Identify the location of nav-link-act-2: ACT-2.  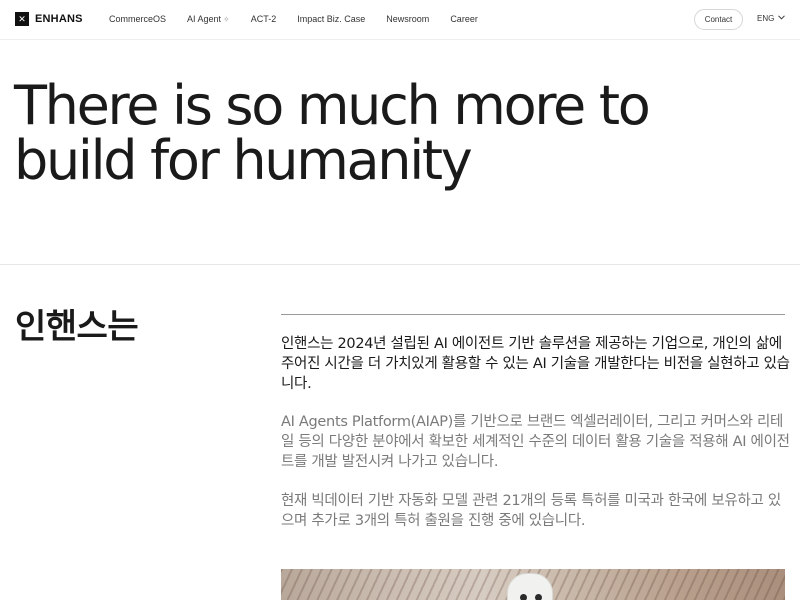
(264, 19).